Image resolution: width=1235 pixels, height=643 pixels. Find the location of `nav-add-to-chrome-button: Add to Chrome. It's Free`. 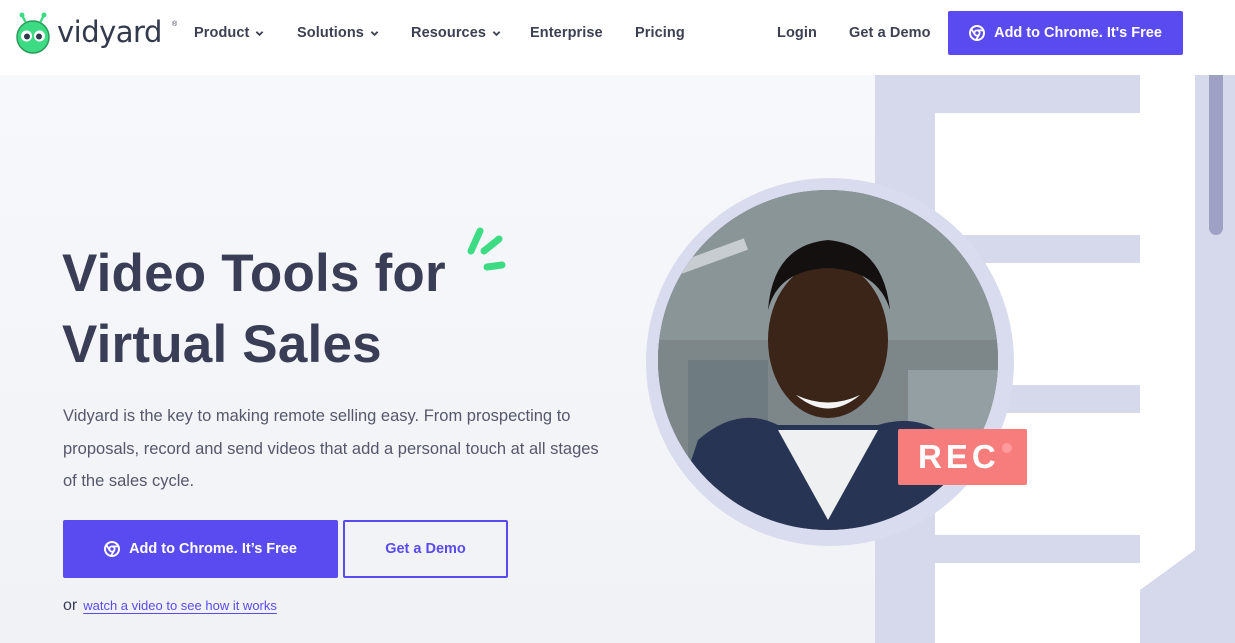

nav-add-to-chrome-button: Add to Chrome. It's Free is located at coordinates (1065, 33).